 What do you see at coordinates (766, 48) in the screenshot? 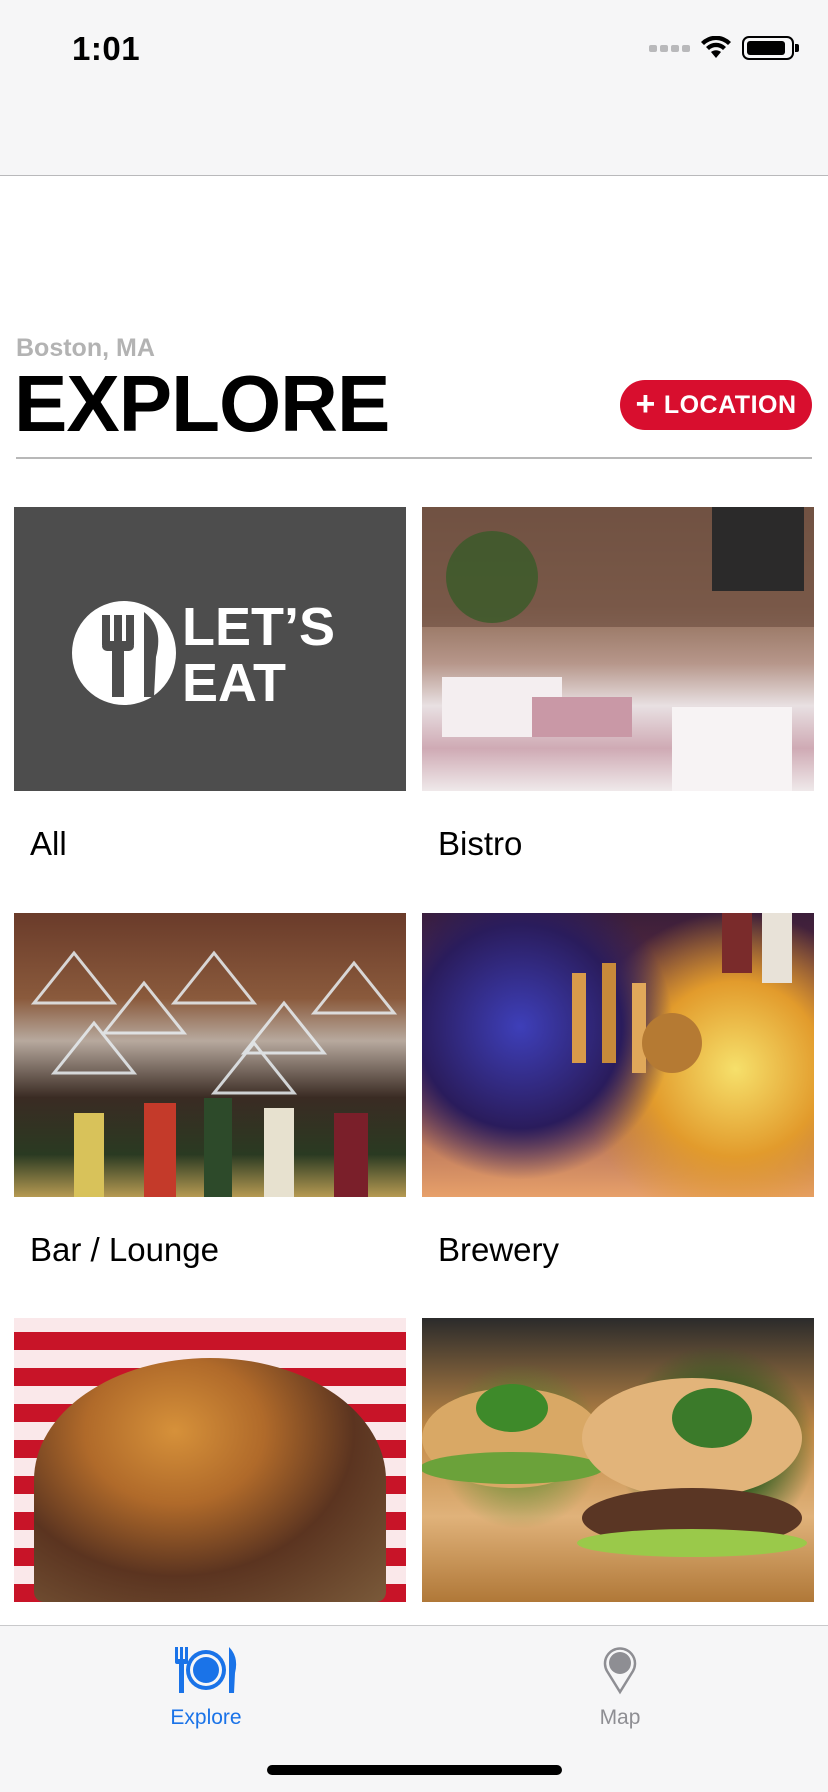
I see `battery-level` at bounding box center [766, 48].